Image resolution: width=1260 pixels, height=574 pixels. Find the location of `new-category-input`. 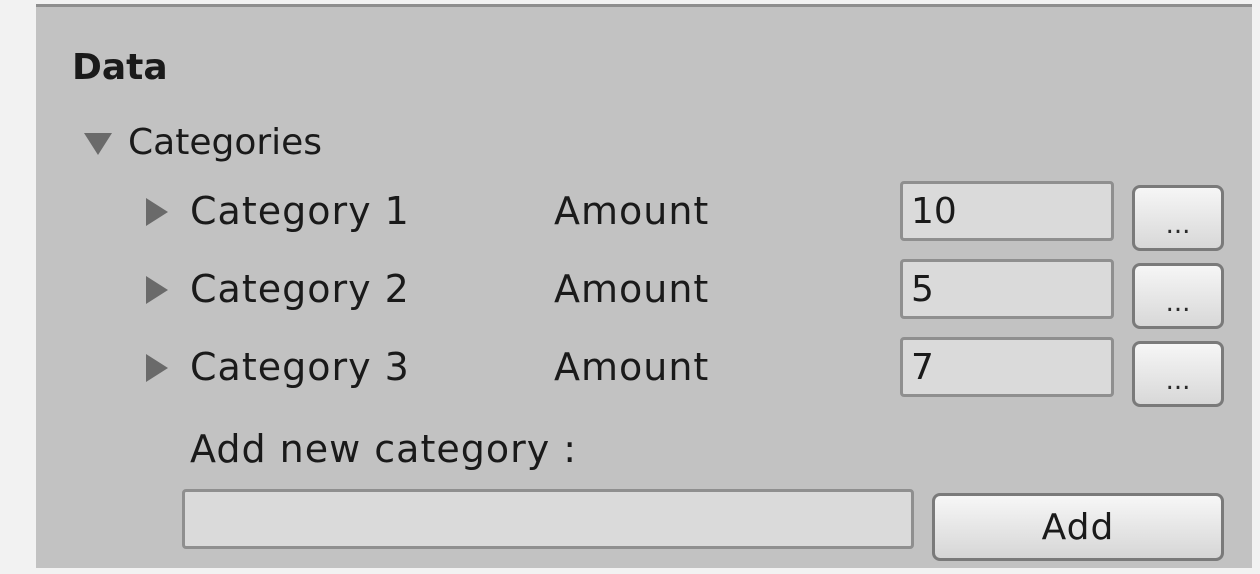

new-category-input is located at coordinates (548, 519).